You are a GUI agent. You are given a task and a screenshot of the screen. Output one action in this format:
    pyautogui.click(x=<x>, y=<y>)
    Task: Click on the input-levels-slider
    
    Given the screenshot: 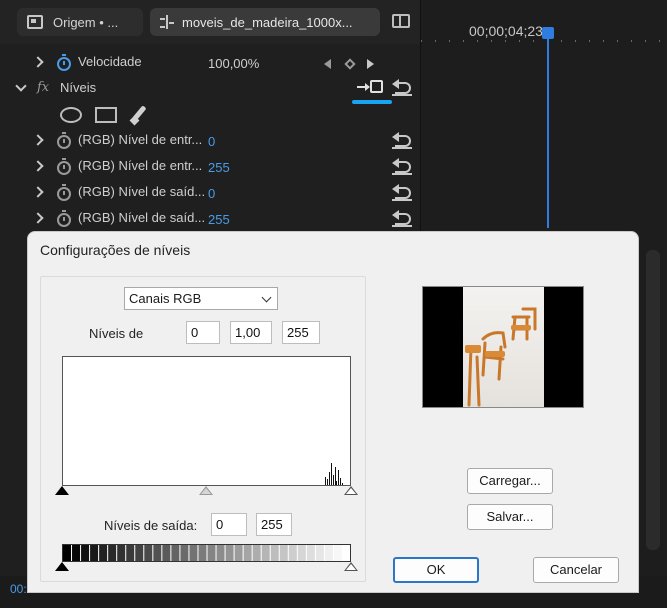 What is the action you would take?
    pyautogui.click(x=206, y=491)
    